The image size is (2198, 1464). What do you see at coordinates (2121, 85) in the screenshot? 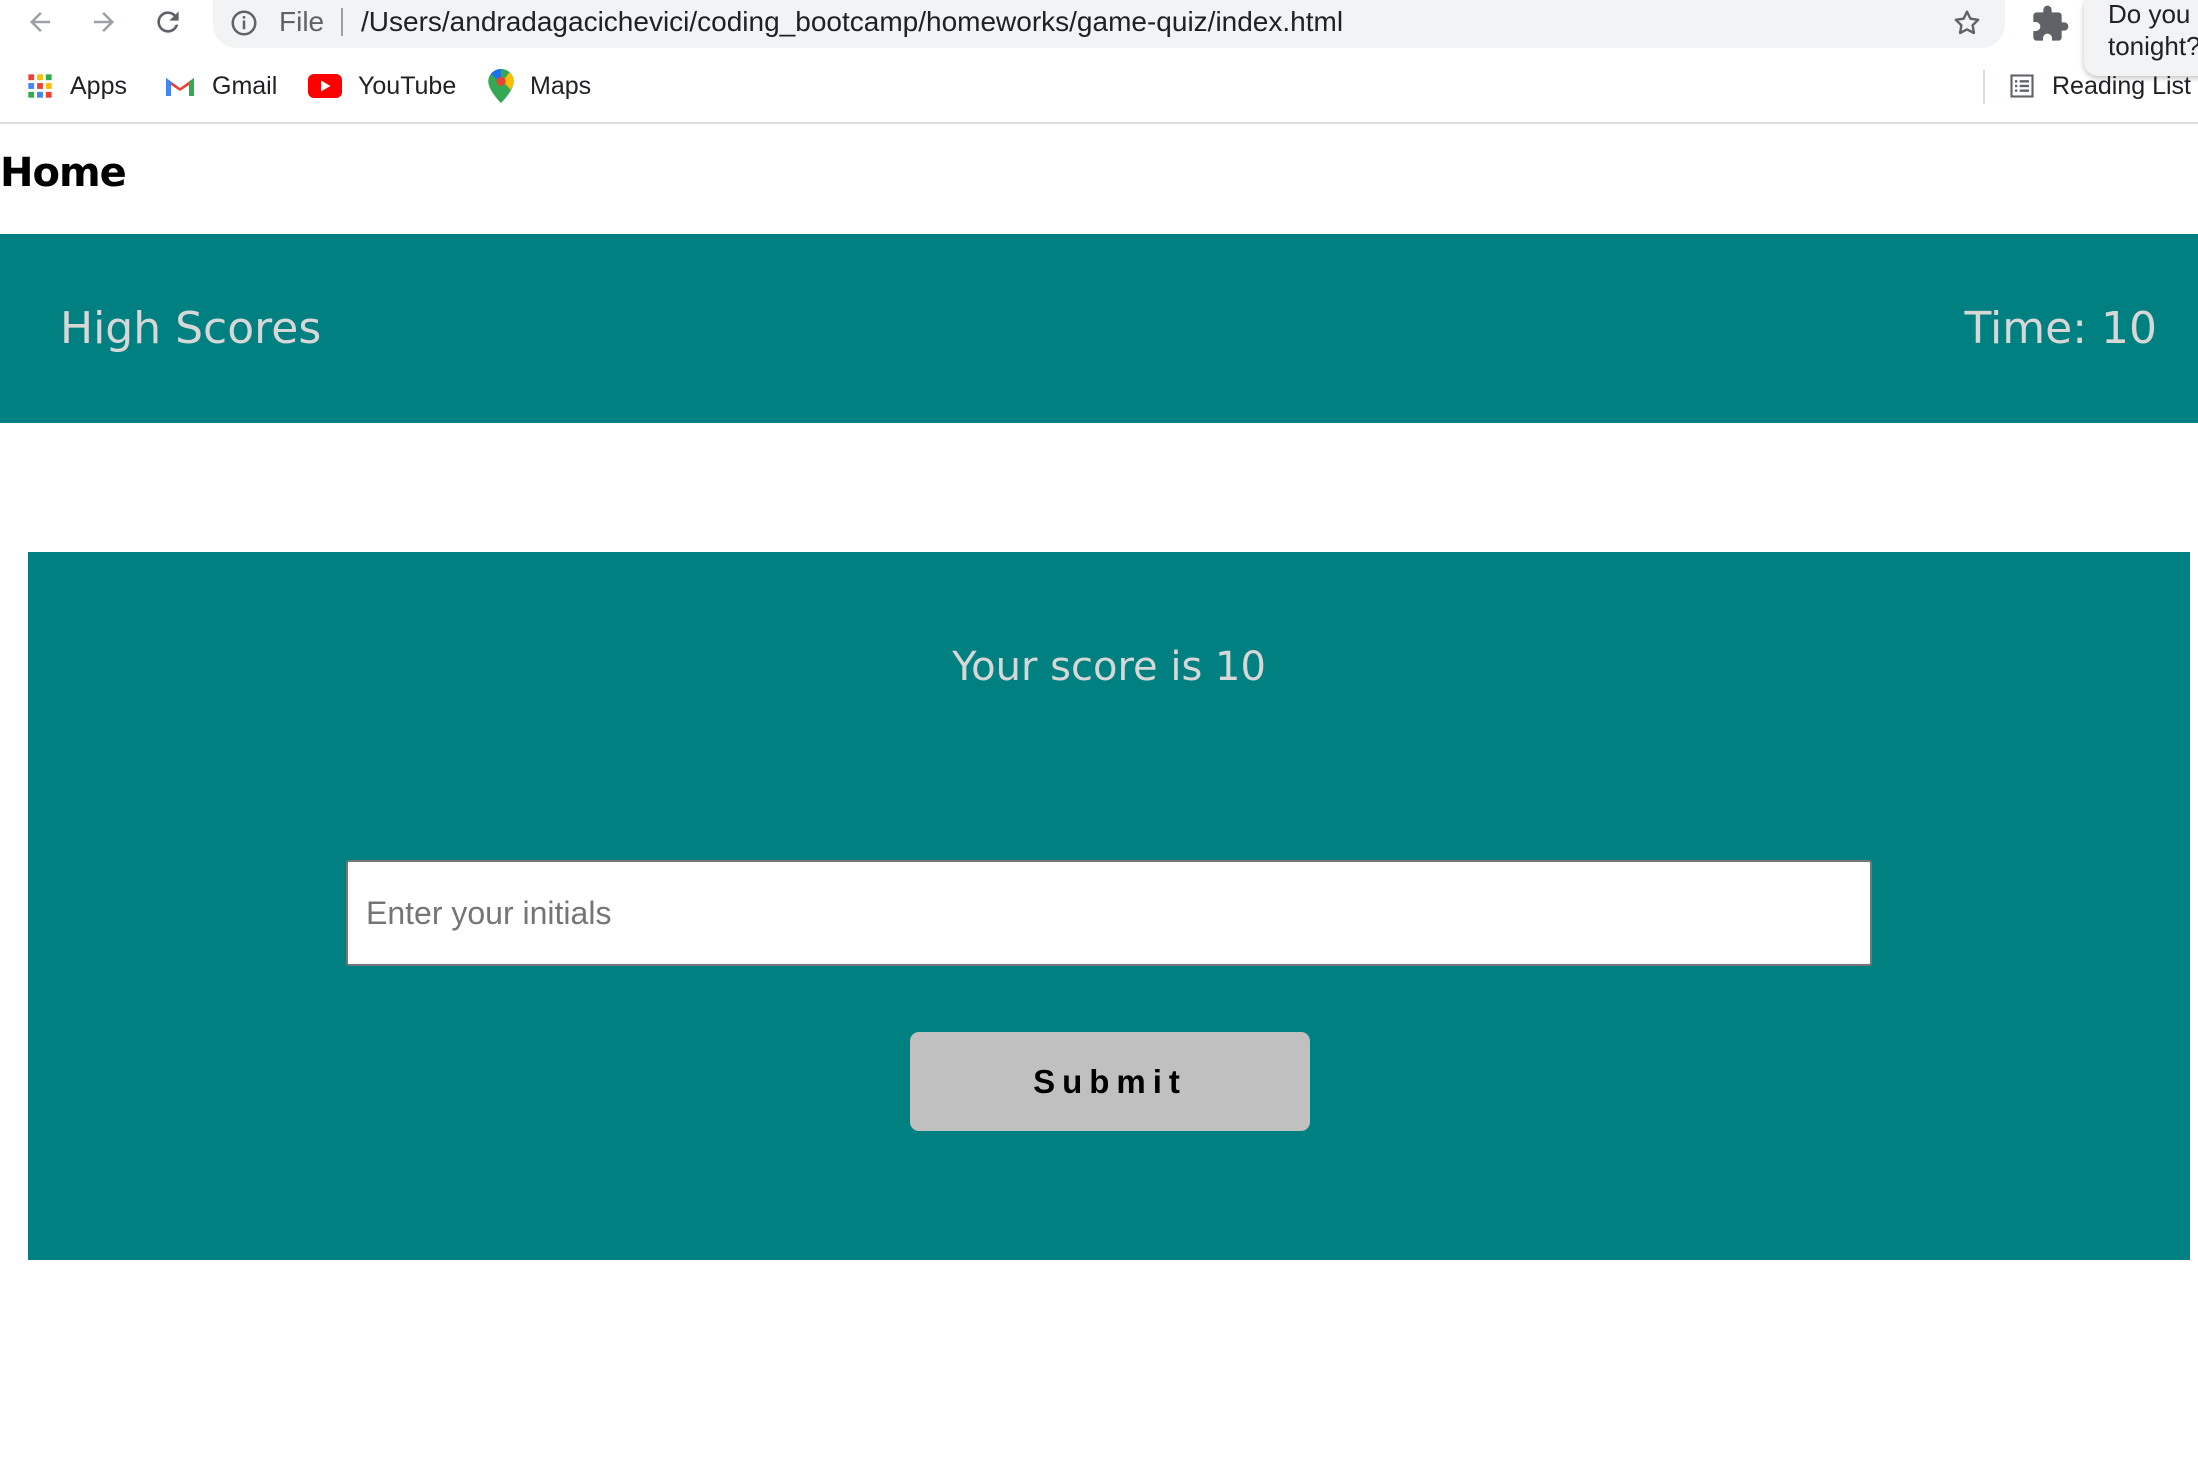
I see `reading-list-label: Reading List` at bounding box center [2121, 85].